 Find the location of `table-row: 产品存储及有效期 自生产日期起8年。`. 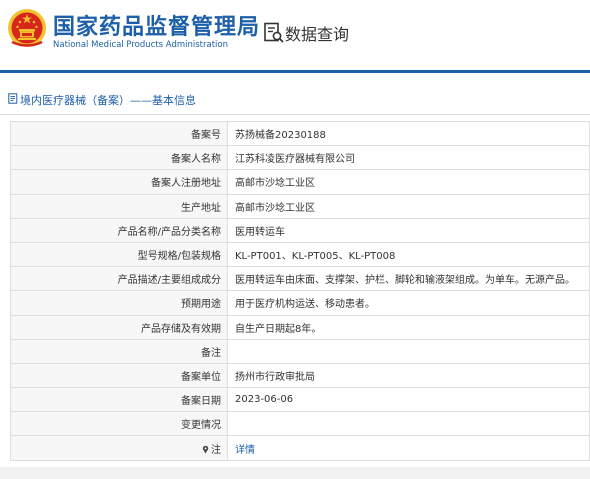

table-row: 产品存储及有效期 自生产日期起8年。 is located at coordinates (300, 327).